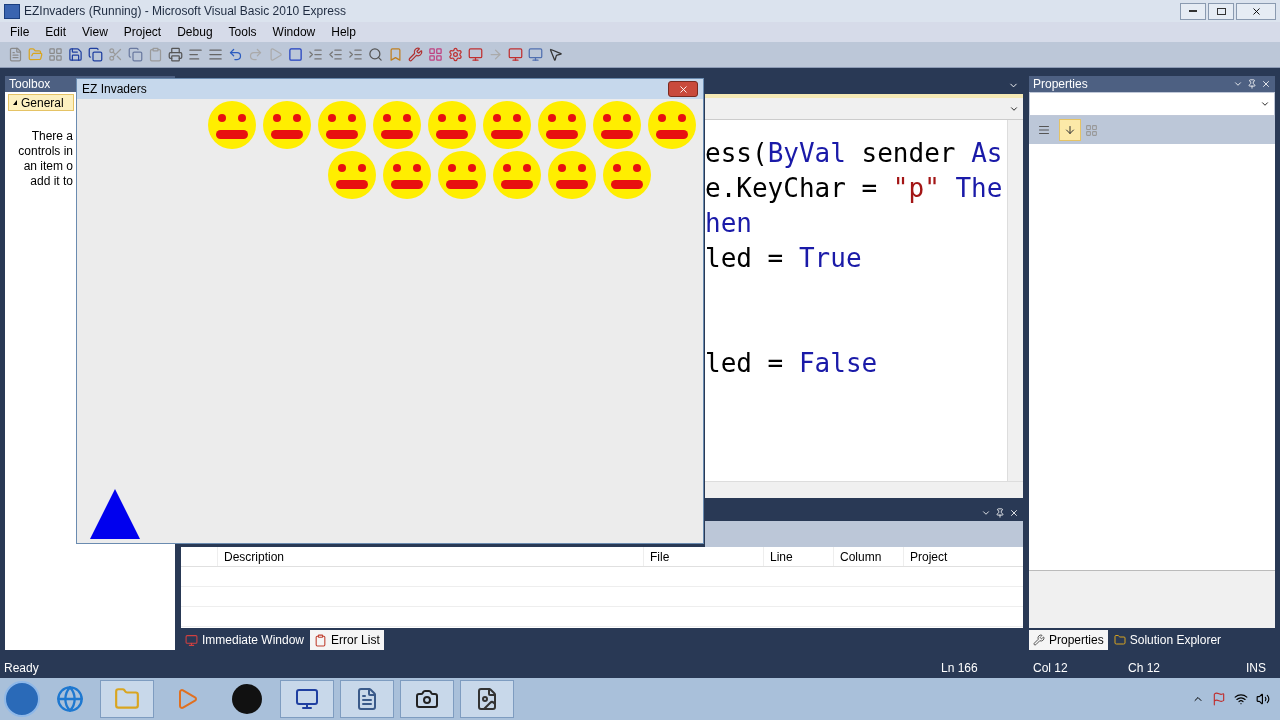 The width and height of the screenshot is (1280, 720). I want to click on status-mode: INS, so click(1256, 668).